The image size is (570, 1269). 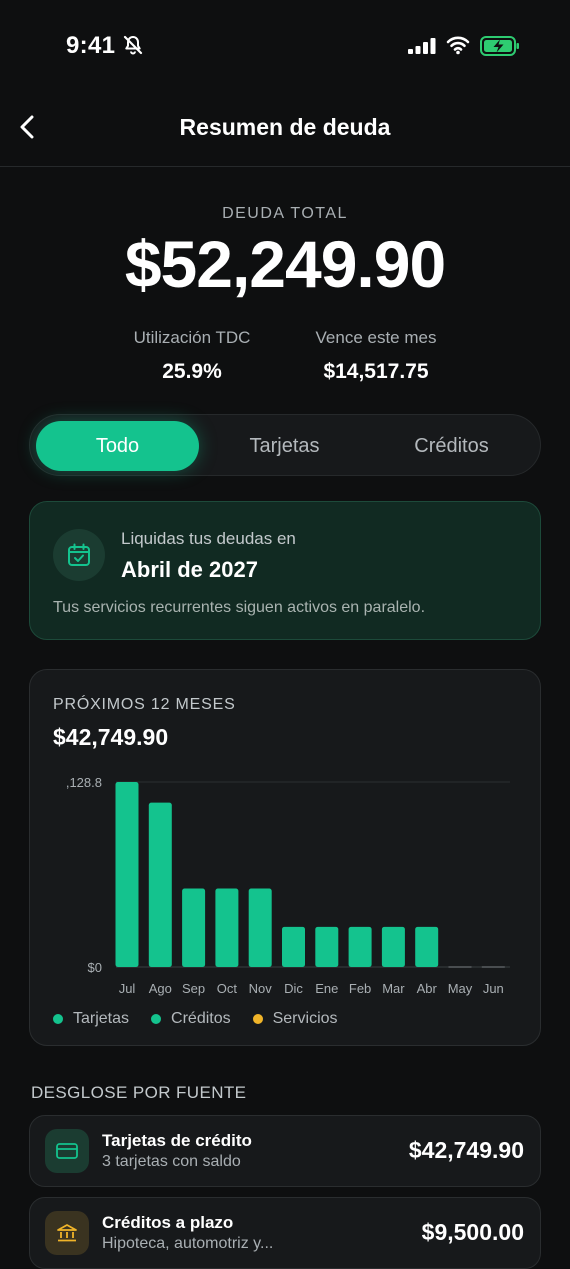 I want to click on stat-value: 25.9%, so click(x=192, y=371).